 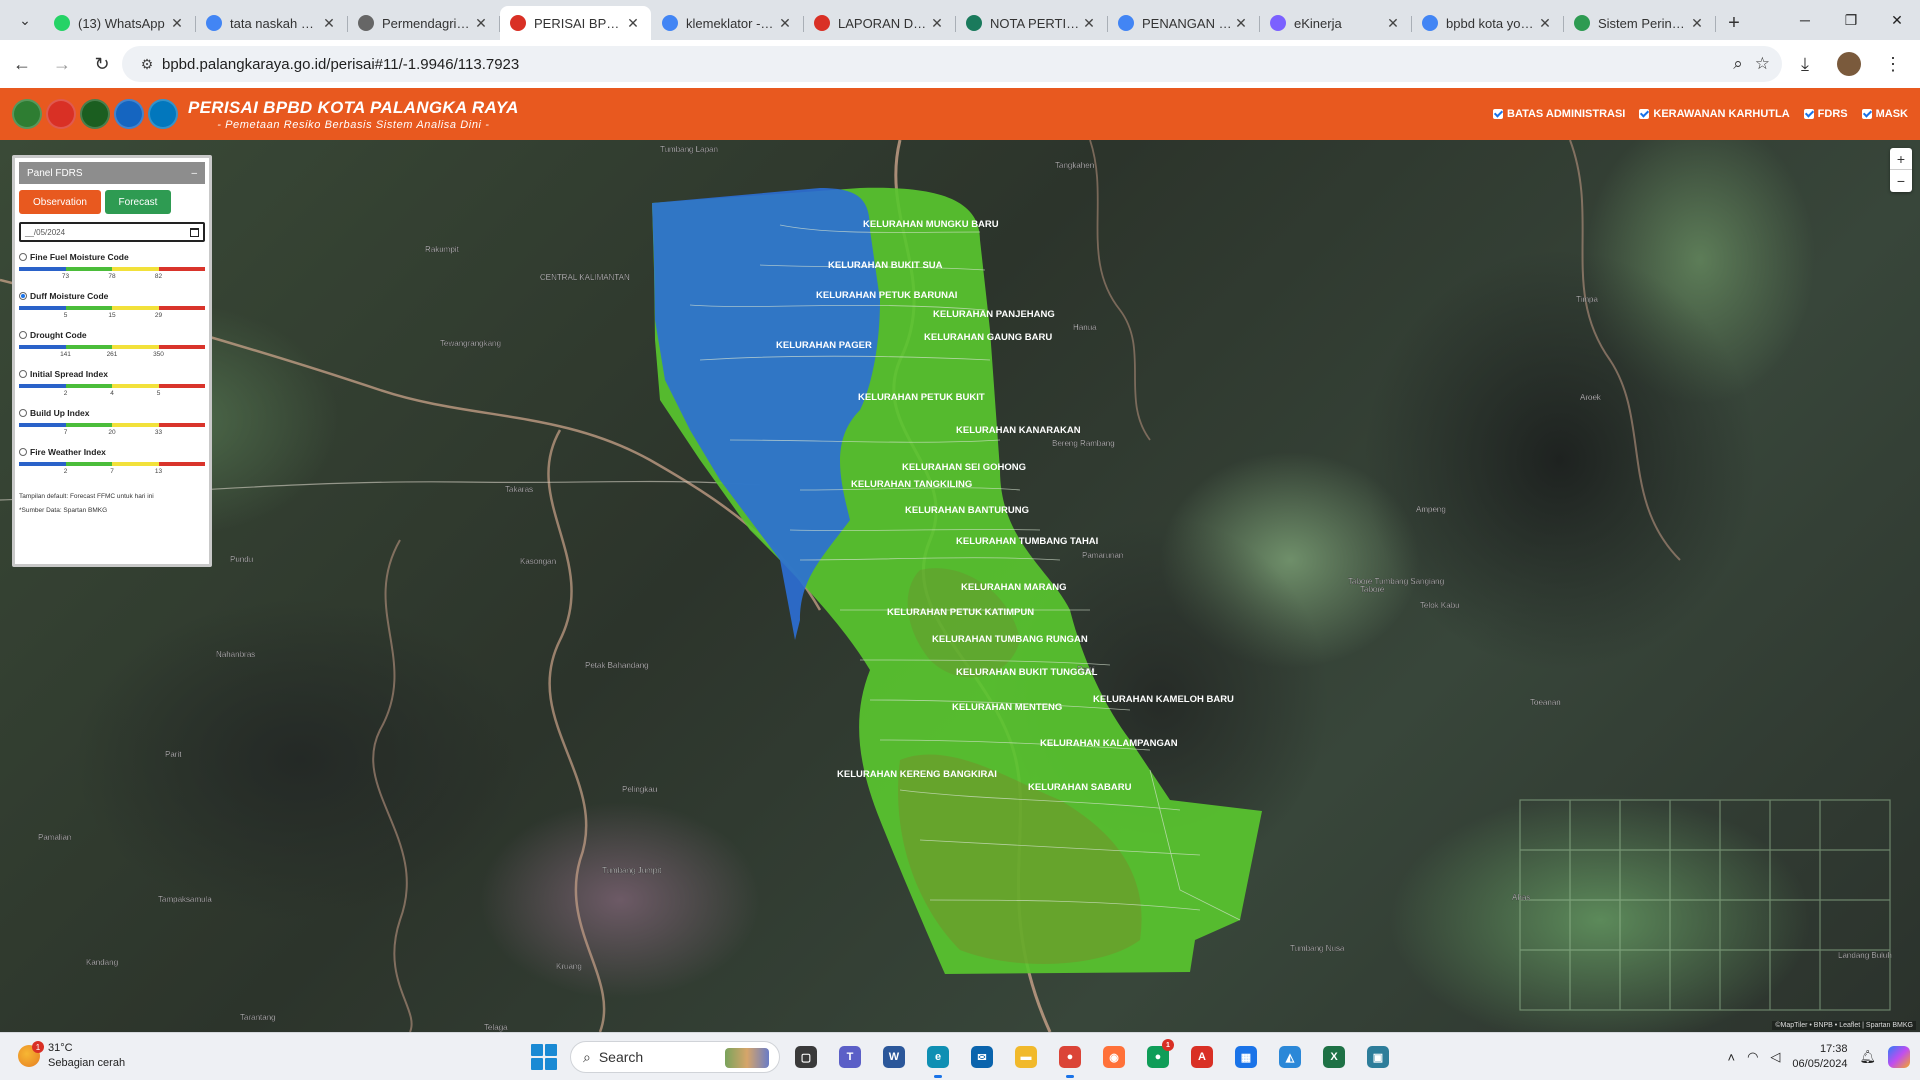 I want to click on restore-icon: ❐, so click(x=1851, y=20).